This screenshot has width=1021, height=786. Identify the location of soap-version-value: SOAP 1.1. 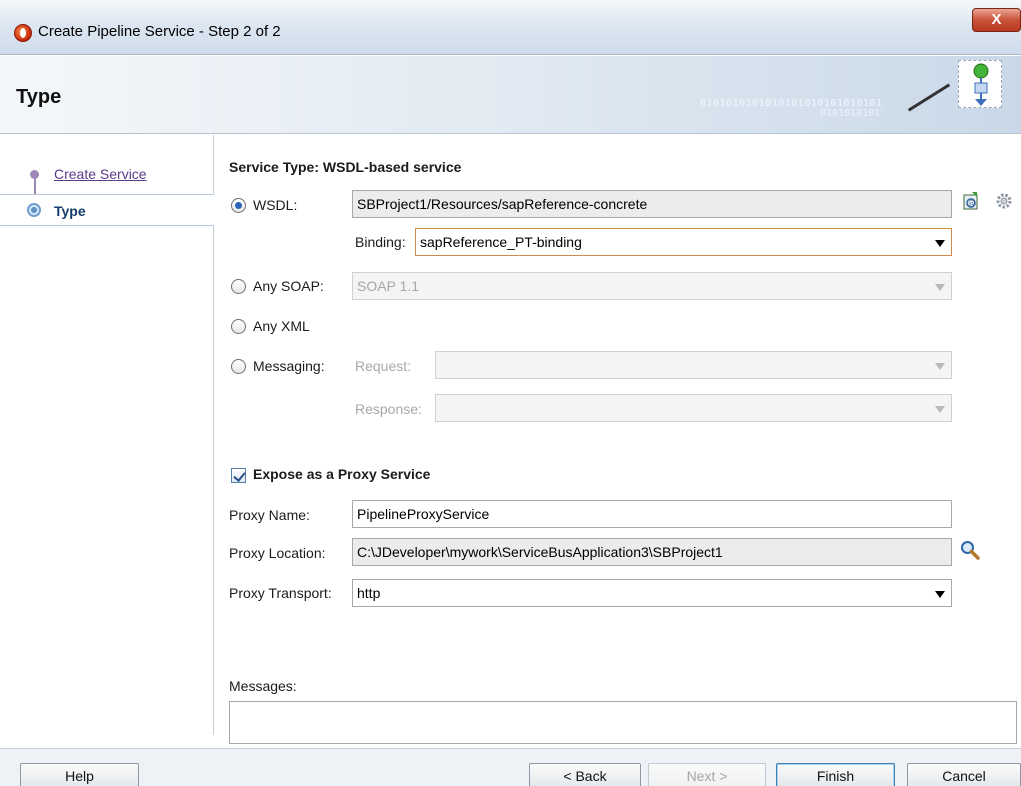
(388, 286).